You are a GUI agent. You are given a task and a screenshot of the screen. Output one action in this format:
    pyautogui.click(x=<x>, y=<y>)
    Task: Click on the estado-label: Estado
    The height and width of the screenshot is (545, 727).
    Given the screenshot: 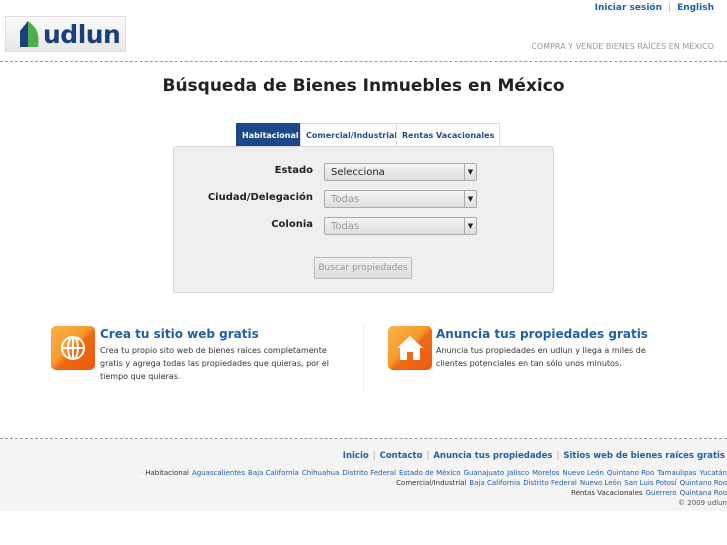 What is the action you would take?
    pyautogui.click(x=293, y=170)
    